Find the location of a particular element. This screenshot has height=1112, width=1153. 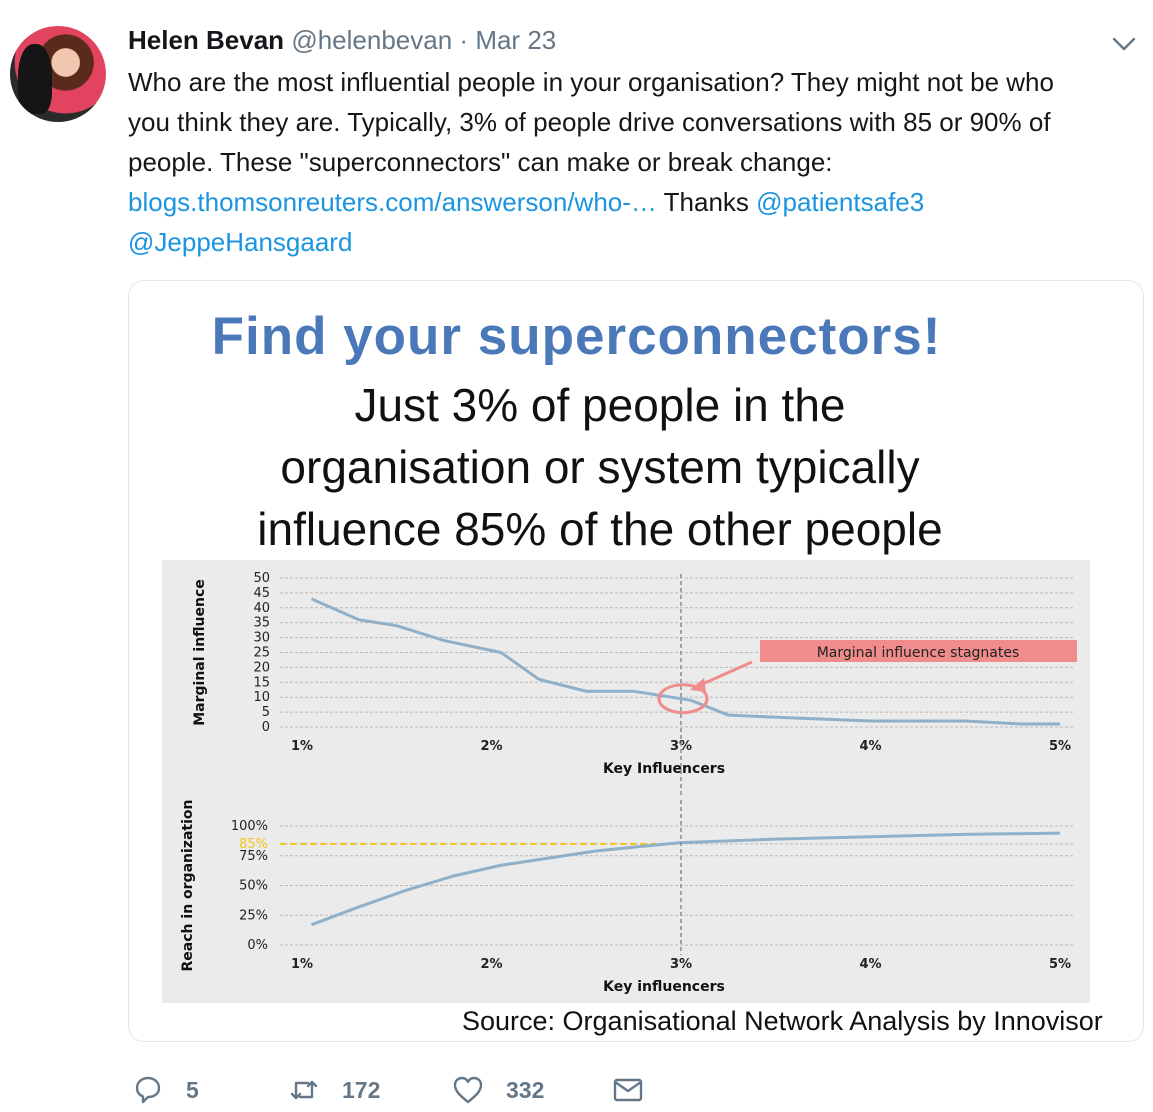

annotation-text: Marginal influence stagnates is located at coordinates (918, 653).